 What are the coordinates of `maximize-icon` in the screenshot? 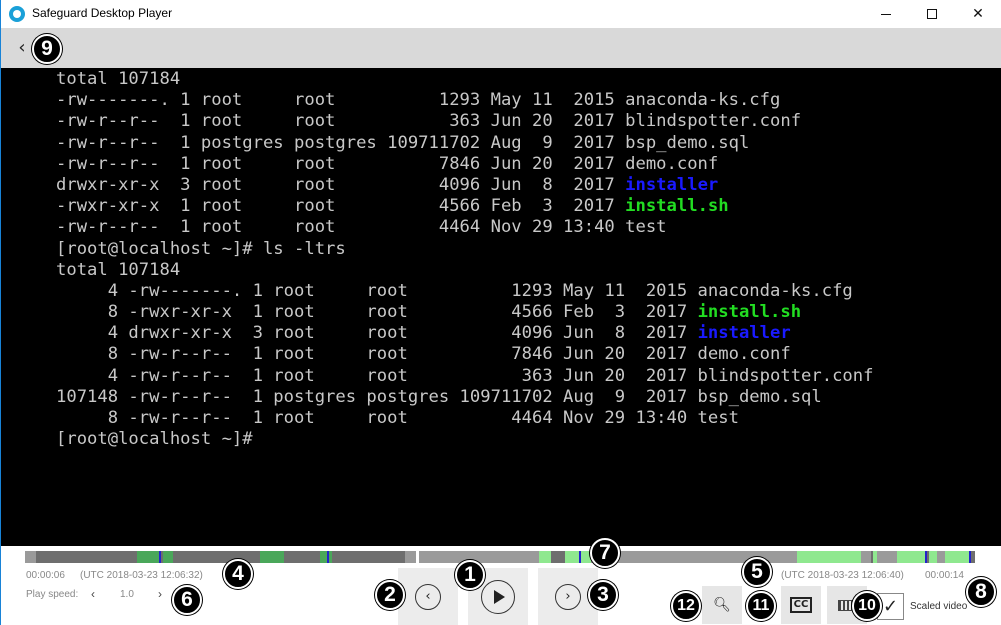 It's located at (932, 14).